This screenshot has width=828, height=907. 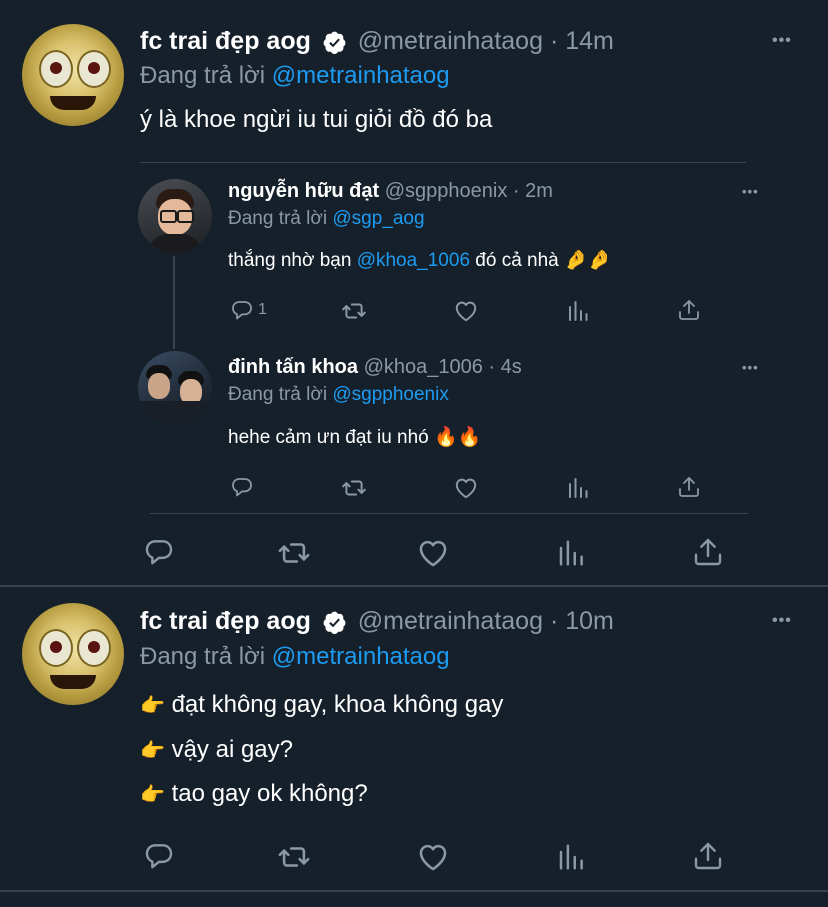 I want to click on display-name: đinh tấn khoa, so click(x=293, y=367).